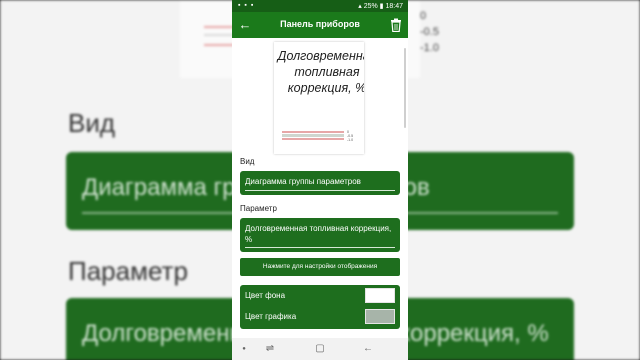 The width and height of the screenshot is (640, 360). I want to click on parameter-select: Долговременная топливная коррекция, %, so click(320, 235).